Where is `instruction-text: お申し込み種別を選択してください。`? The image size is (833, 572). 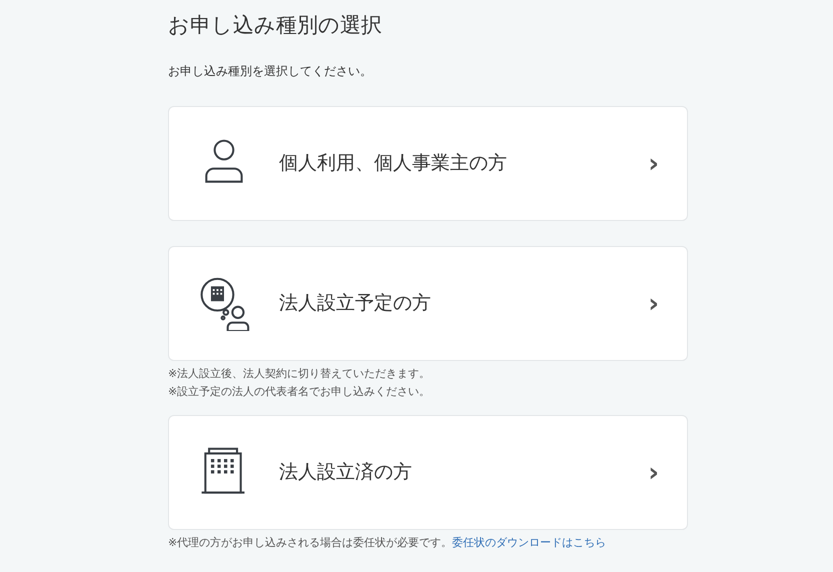 instruction-text: お申し込み種別を選択してください。 is located at coordinates (270, 71).